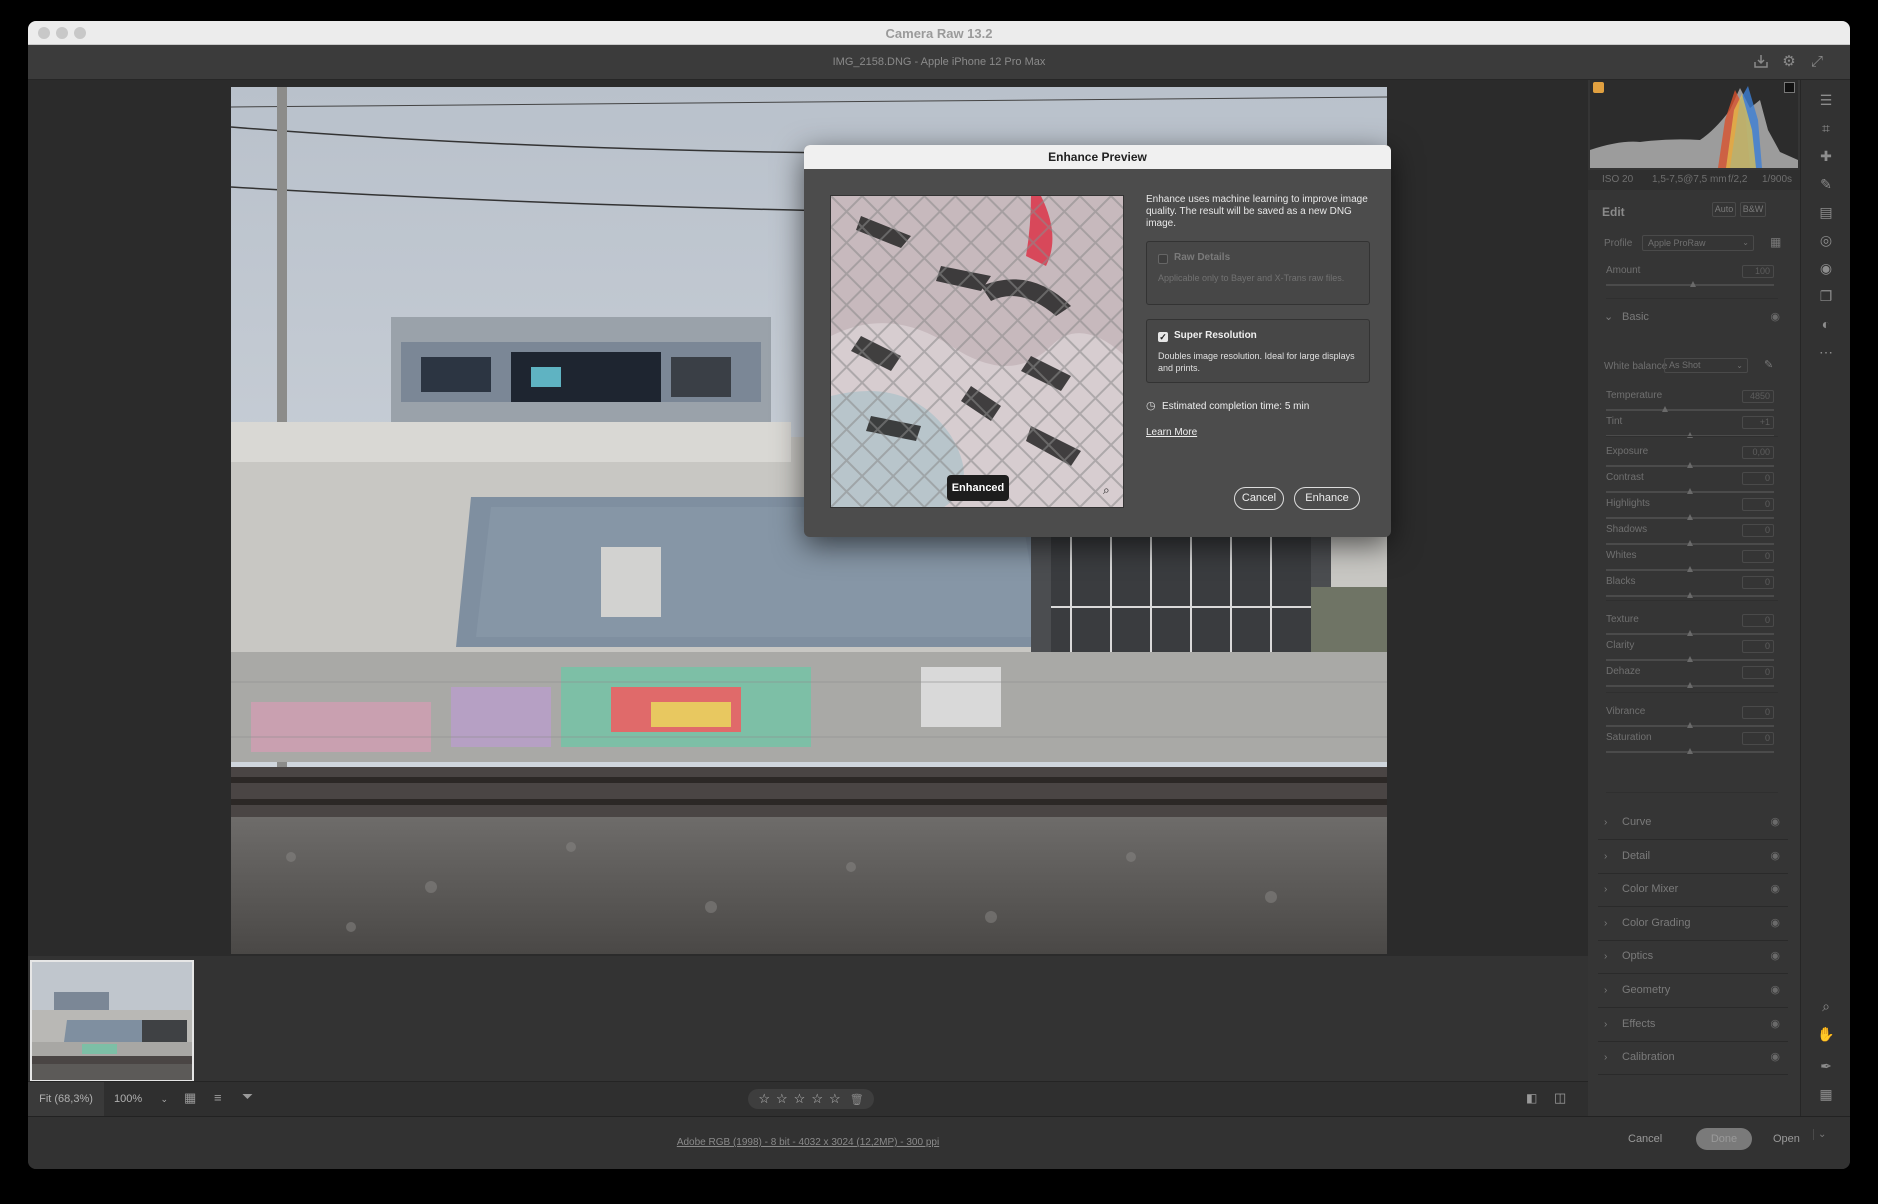  What do you see at coordinates (1696, 653) in the screenshot?
I see `slider-clarity: Clarity 0` at bounding box center [1696, 653].